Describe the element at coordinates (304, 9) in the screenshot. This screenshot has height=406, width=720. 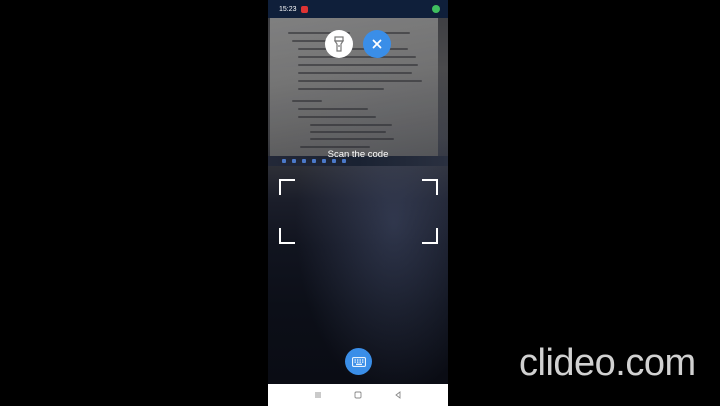
I see `record-indicator-icon` at that location.